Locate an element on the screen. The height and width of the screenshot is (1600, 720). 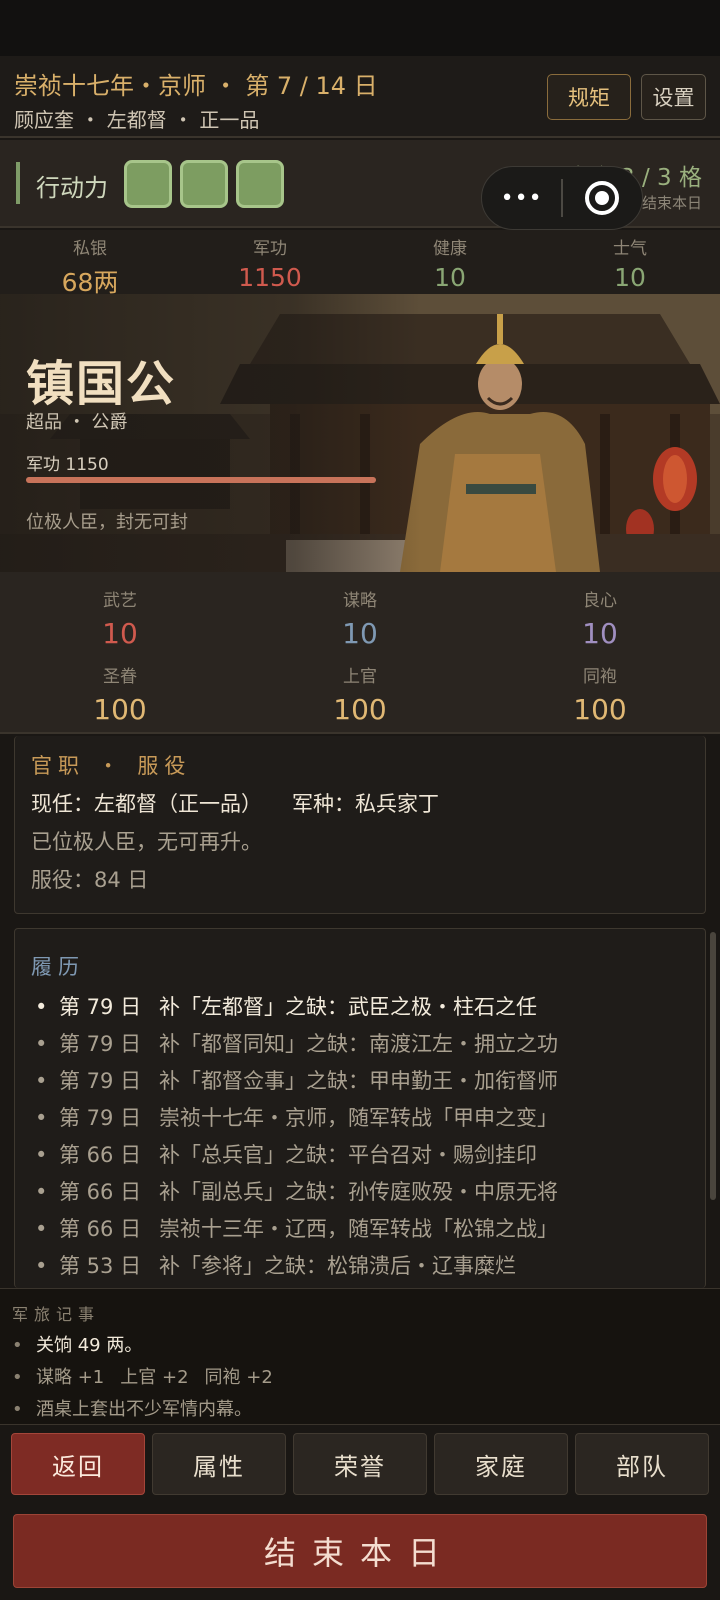
attr-label: 上官 is located at coordinates (360, 677).